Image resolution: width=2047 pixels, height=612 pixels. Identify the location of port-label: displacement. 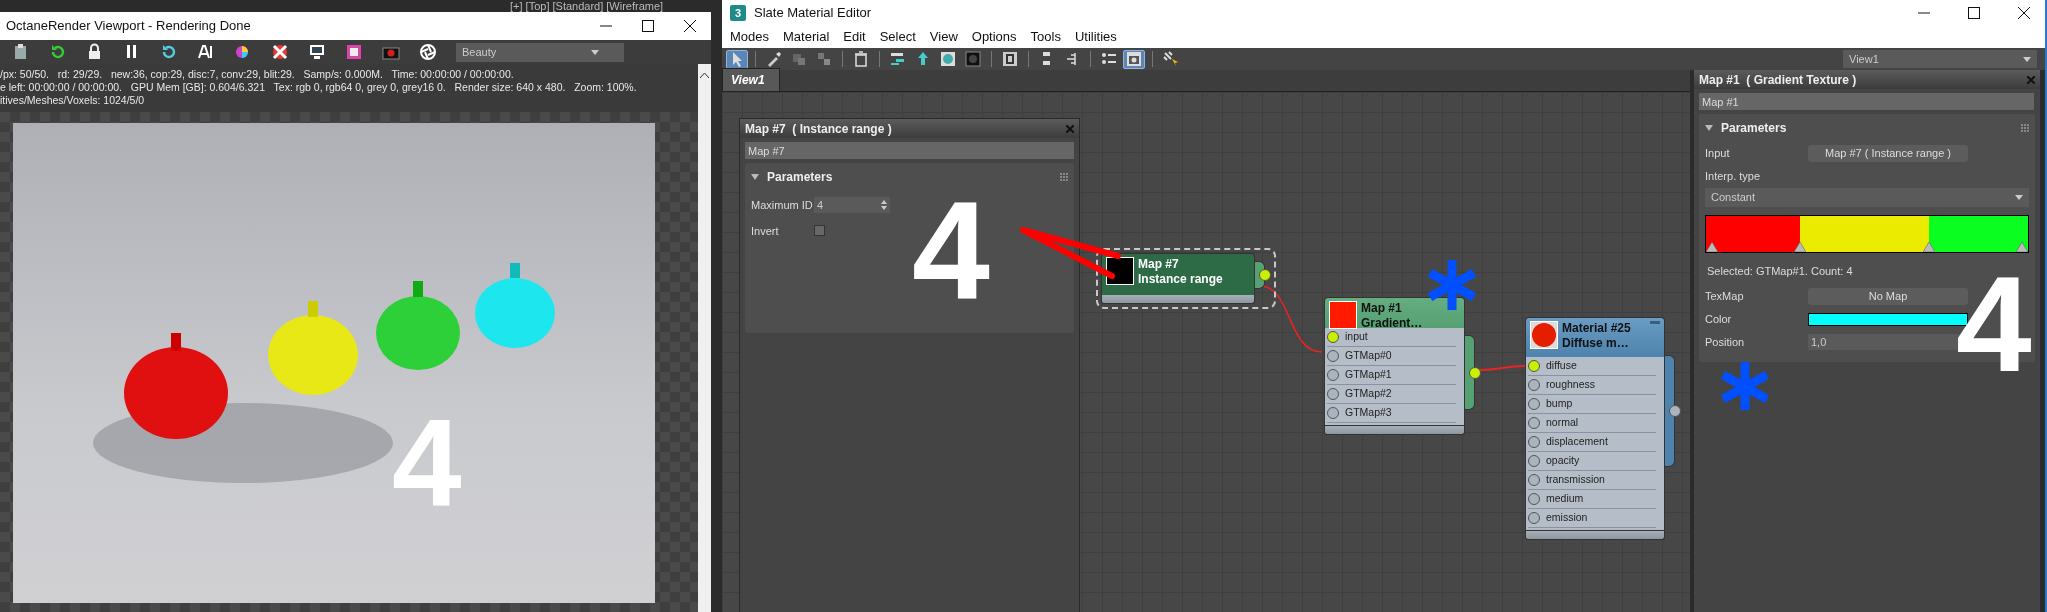
(1577, 442).